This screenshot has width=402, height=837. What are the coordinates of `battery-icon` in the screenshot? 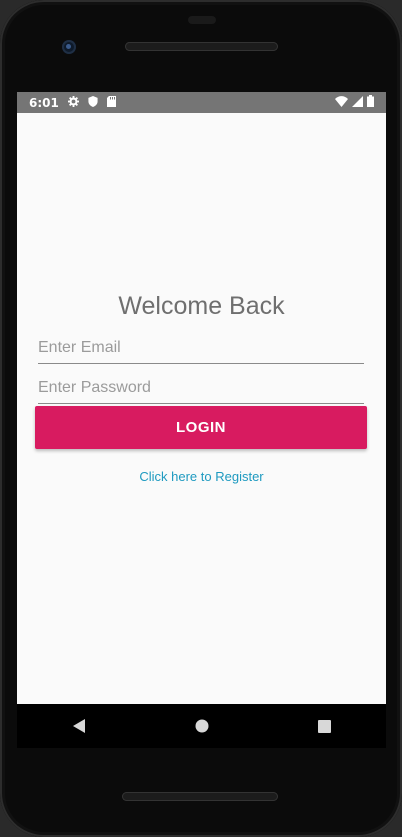 It's located at (370, 102).